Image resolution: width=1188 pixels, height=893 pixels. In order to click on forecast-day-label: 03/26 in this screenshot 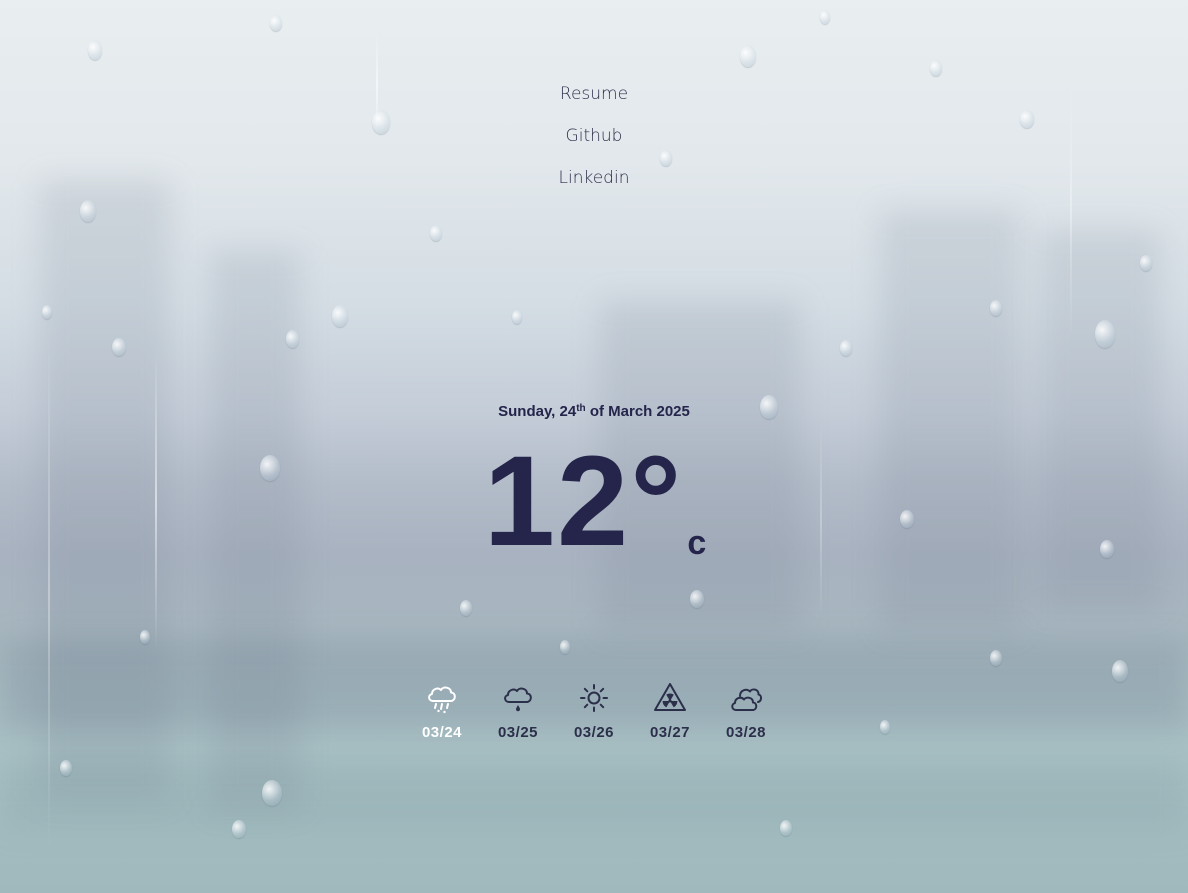, I will do `click(594, 732)`.